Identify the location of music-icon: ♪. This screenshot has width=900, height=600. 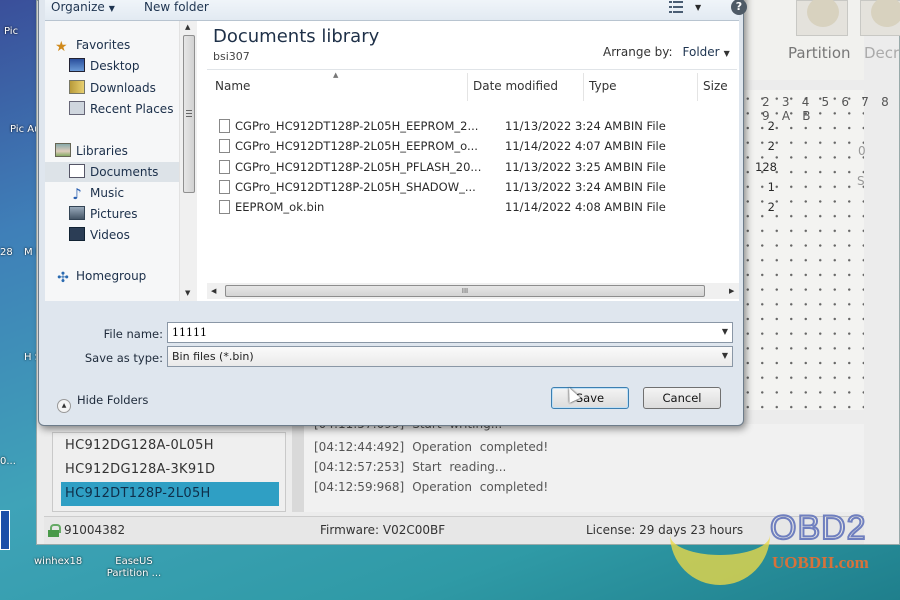
(77, 194).